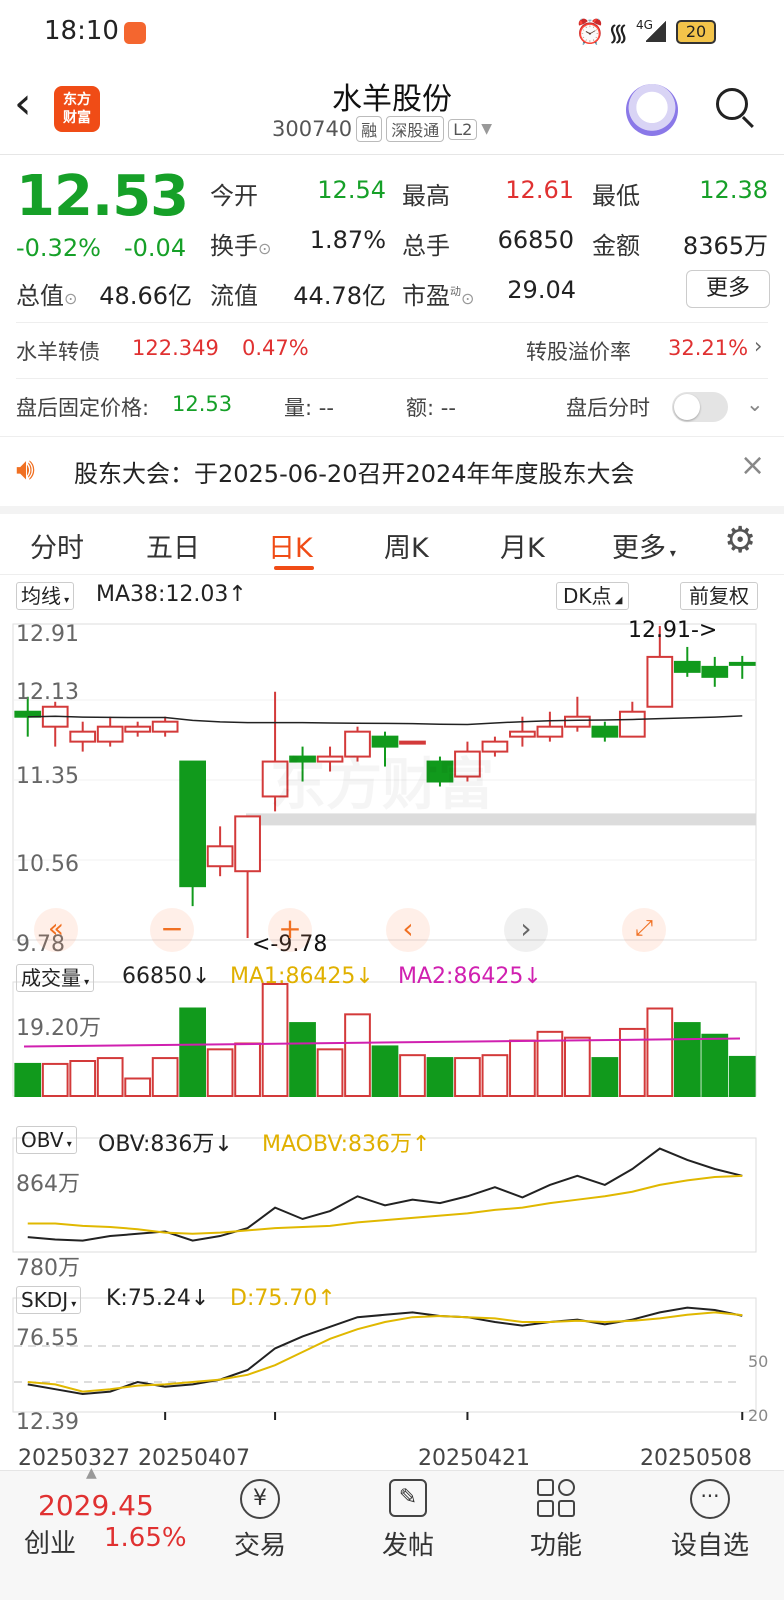  Describe the element at coordinates (755, 404) in the screenshot. I see `chevron-down-icon: ⌄` at that location.